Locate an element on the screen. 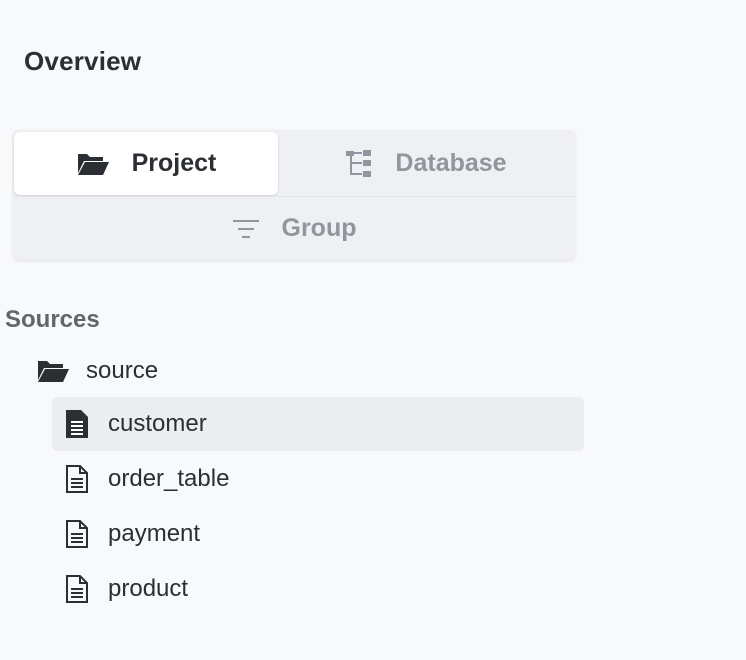 The width and height of the screenshot is (746, 660). tree-item-product: product is located at coordinates (318, 589).